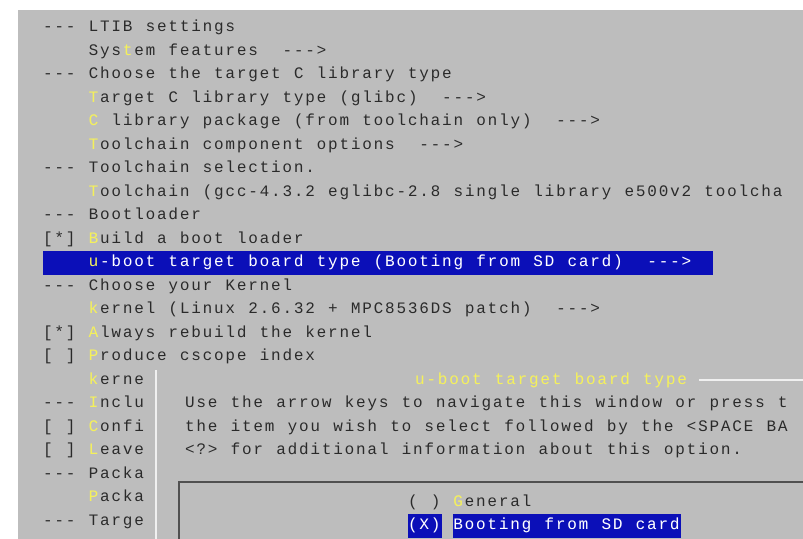  Describe the element at coordinates (185, 51) in the screenshot. I see `menu-line: System features --->` at that location.